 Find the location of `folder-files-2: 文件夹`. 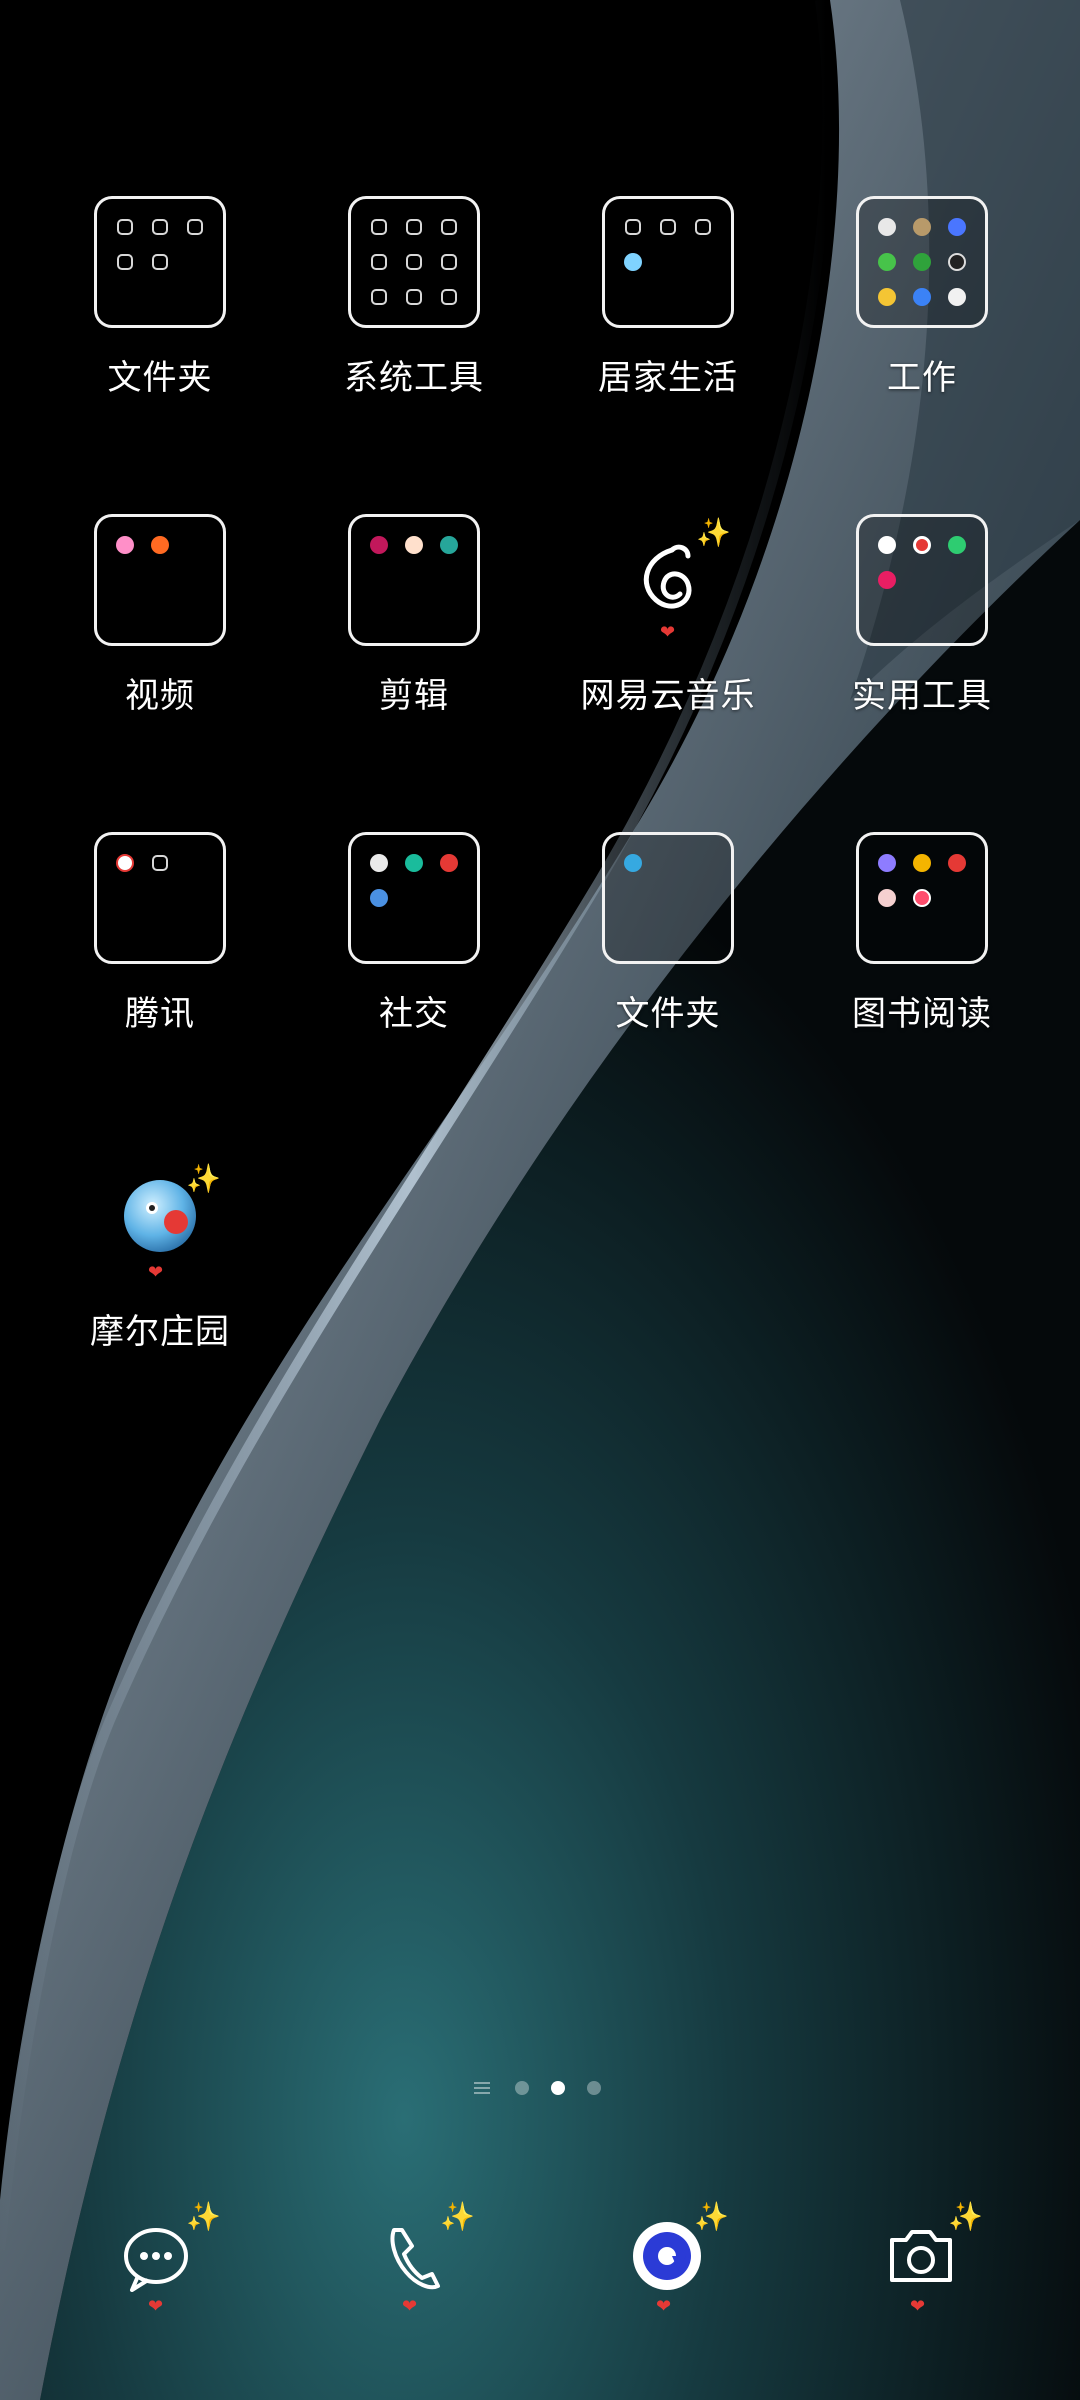

folder-files-2: 文件夹 is located at coordinates (668, 957).